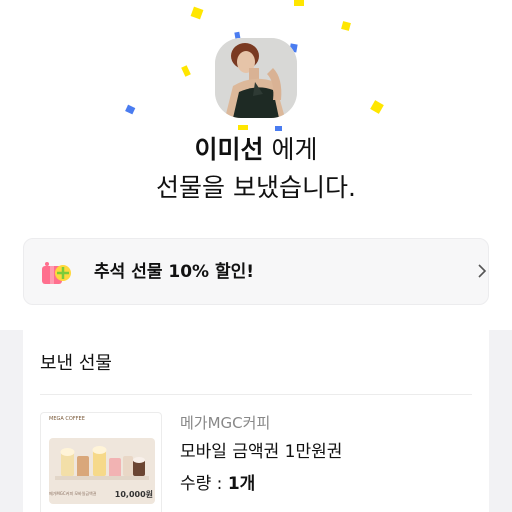  What do you see at coordinates (261, 452) in the screenshot?
I see `gift-product-name: 모바일 금액권 1만원권` at bounding box center [261, 452].